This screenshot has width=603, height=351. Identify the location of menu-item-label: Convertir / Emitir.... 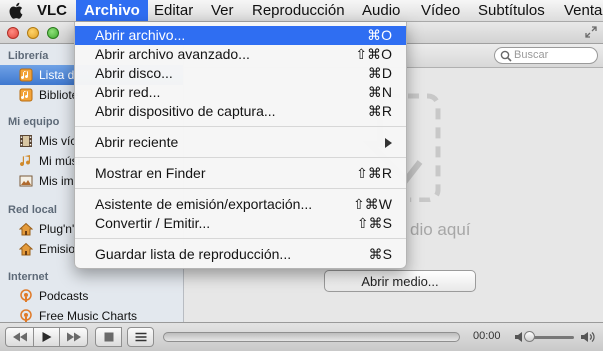
(153, 223).